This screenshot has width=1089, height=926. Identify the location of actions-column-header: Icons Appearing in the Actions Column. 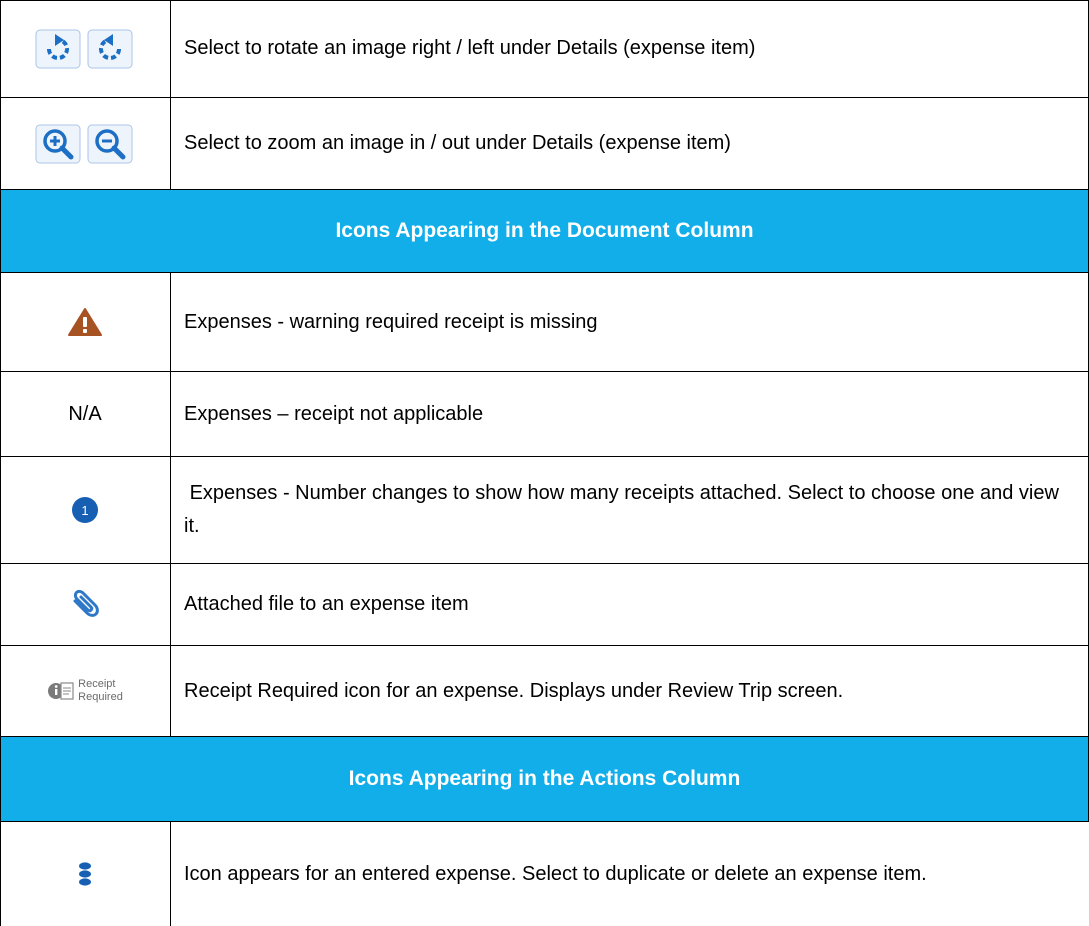
(544, 779).